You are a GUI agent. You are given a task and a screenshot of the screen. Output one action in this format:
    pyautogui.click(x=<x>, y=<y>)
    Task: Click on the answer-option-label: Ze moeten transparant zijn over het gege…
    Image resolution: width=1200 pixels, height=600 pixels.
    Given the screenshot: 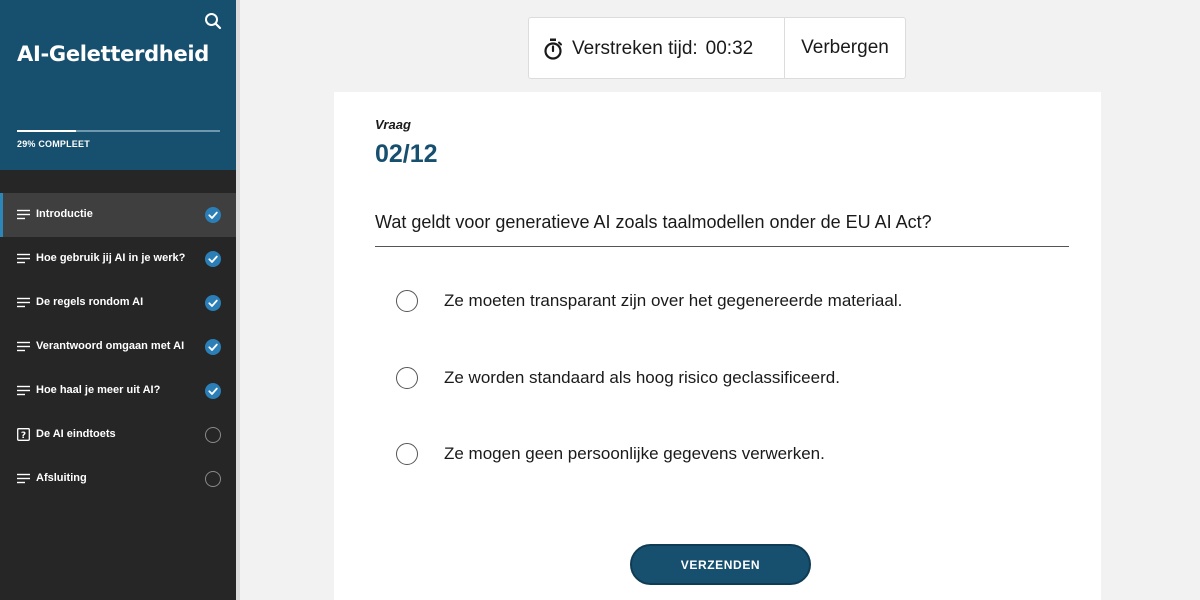 What is the action you would take?
    pyautogui.click(x=673, y=300)
    